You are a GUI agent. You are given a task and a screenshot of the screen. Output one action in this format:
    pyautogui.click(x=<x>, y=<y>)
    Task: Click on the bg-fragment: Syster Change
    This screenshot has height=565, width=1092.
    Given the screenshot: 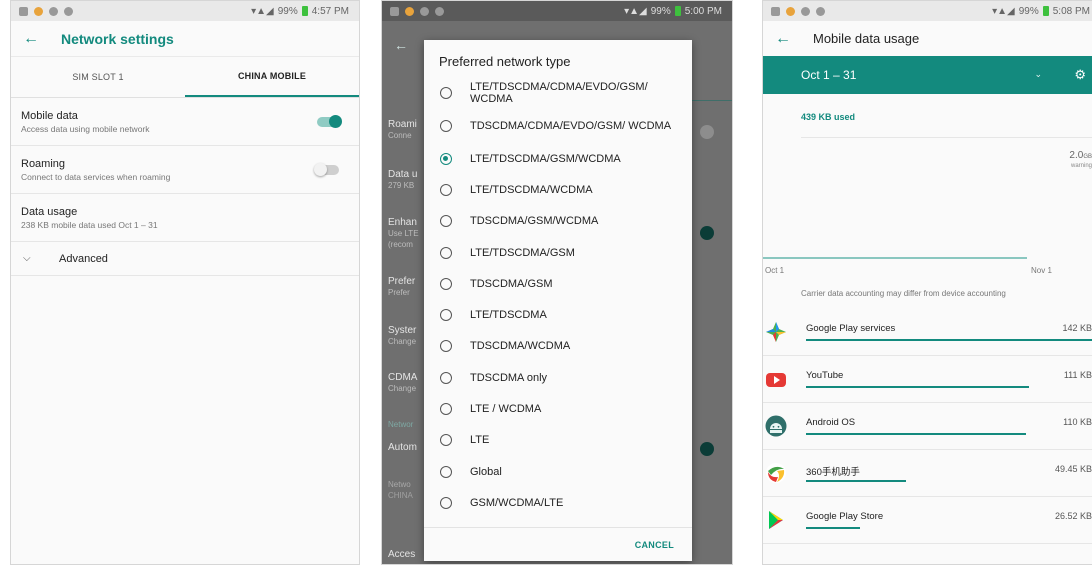 What is the action you would take?
    pyautogui.click(x=402, y=335)
    